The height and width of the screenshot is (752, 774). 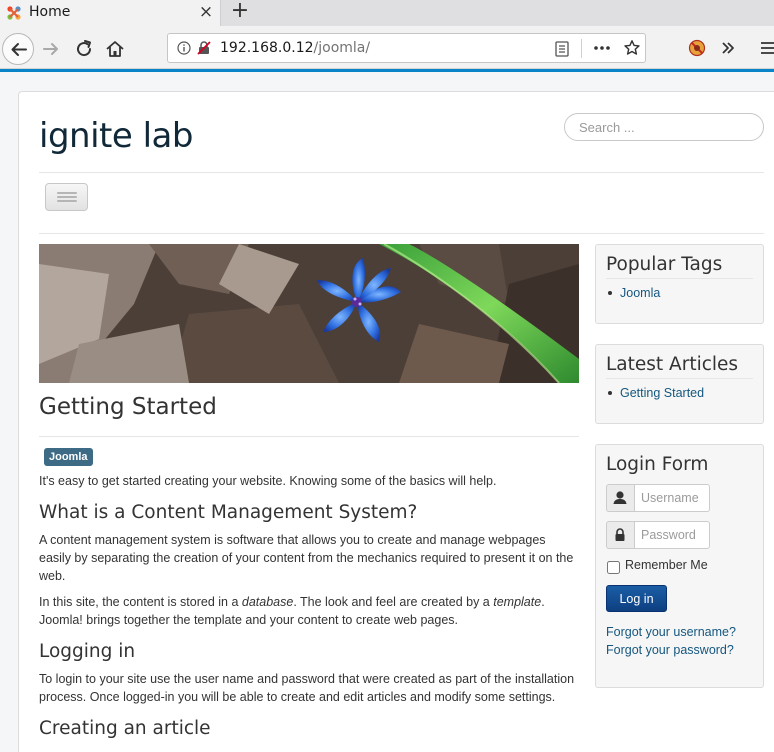 I want to click on home-icon, so click(x=115, y=49).